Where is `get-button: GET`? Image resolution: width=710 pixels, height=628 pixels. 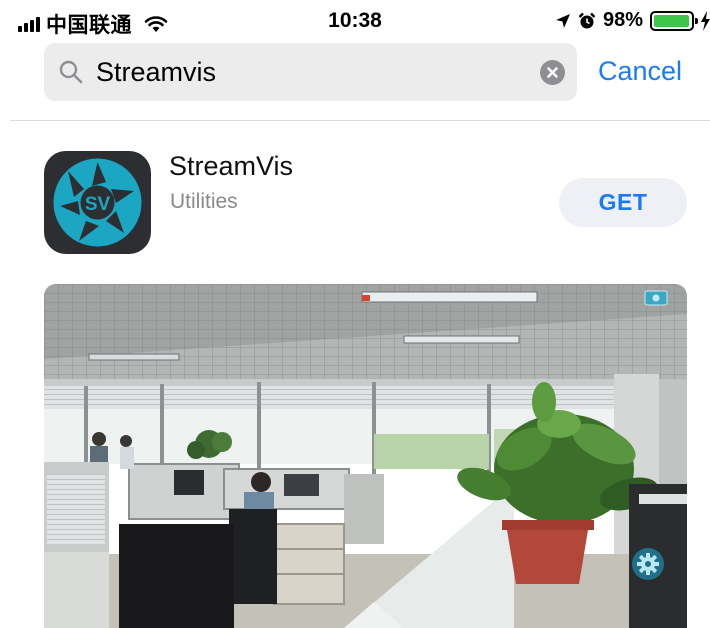
get-button: GET is located at coordinates (623, 202).